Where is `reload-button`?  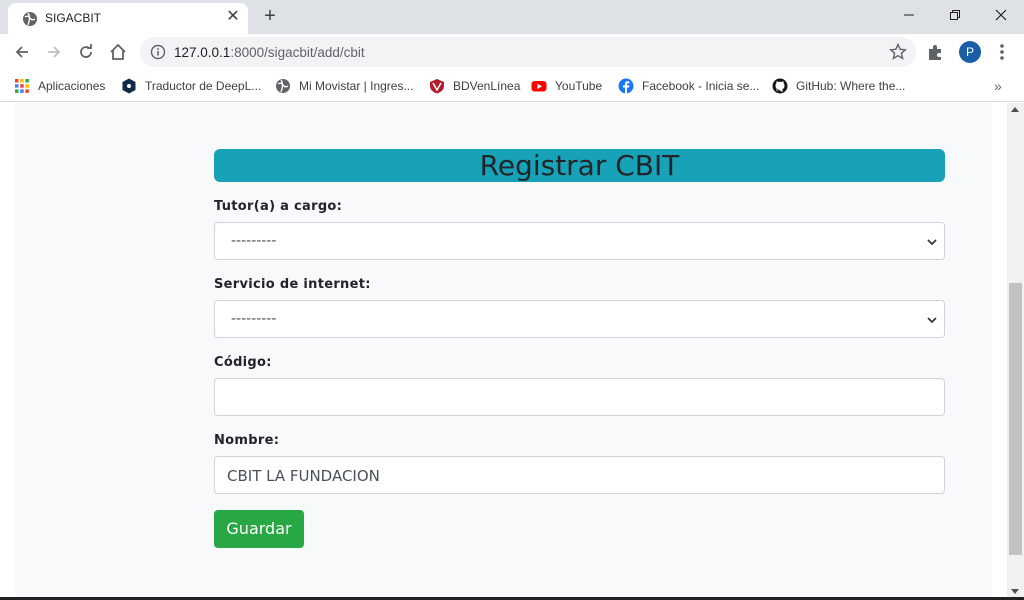 reload-button is located at coordinates (86, 52).